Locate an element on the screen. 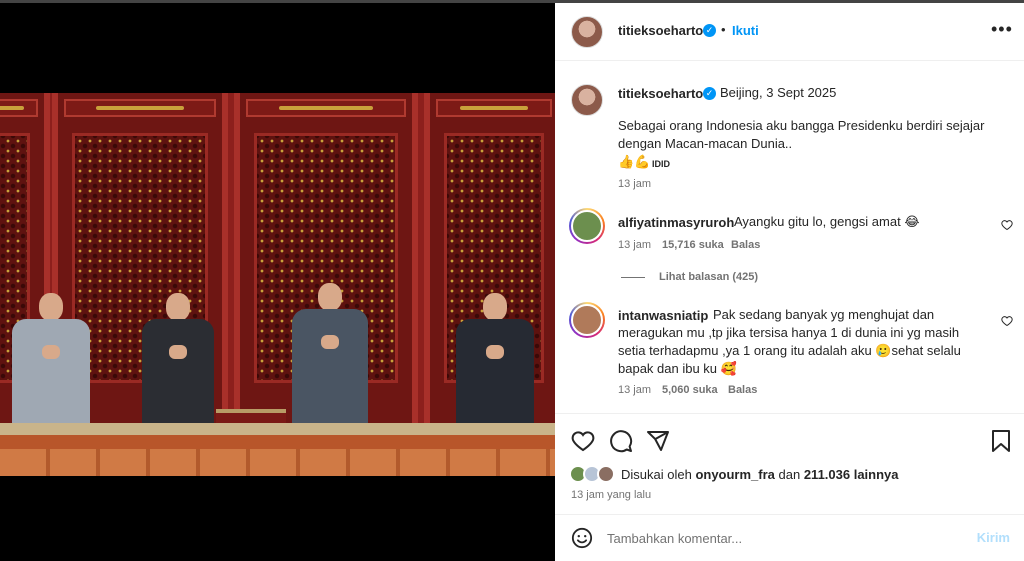 Image resolution: width=1024 pixels, height=561 pixels. more-options-icon: ••• is located at coordinates (1002, 29).